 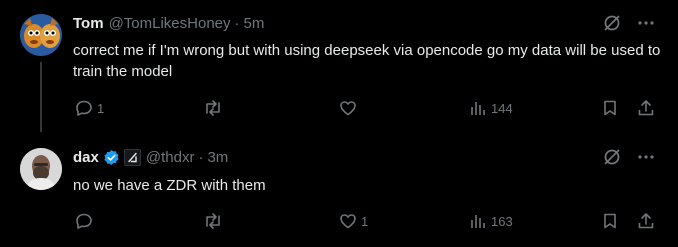 I want to click on tweet-actions: 1 144, so click(x=368, y=108).